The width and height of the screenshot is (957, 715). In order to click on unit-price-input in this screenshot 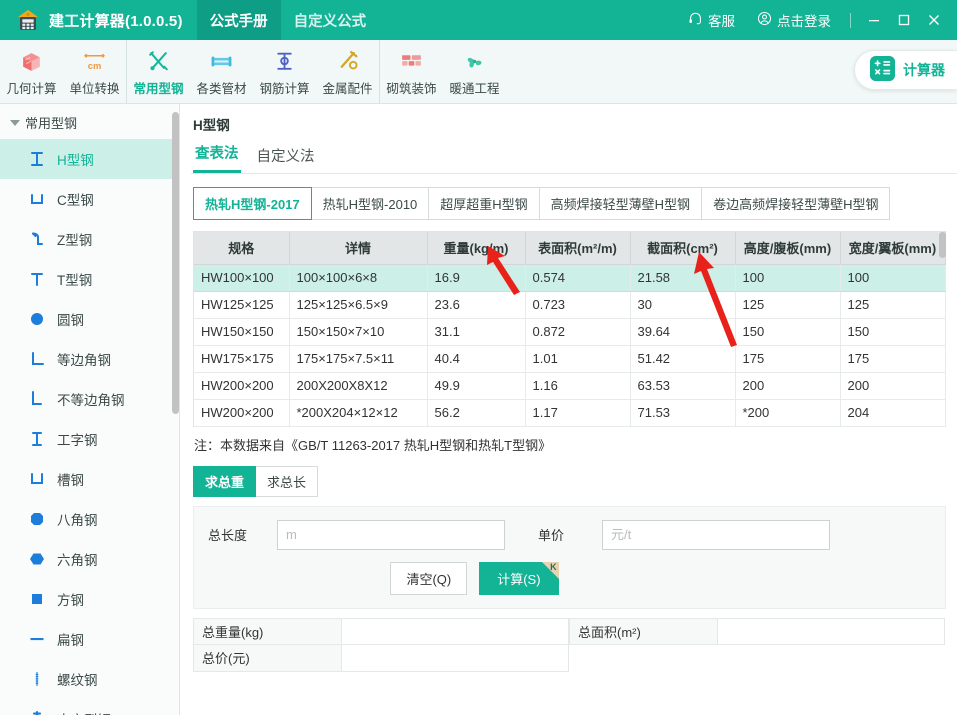, I will do `click(716, 534)`.